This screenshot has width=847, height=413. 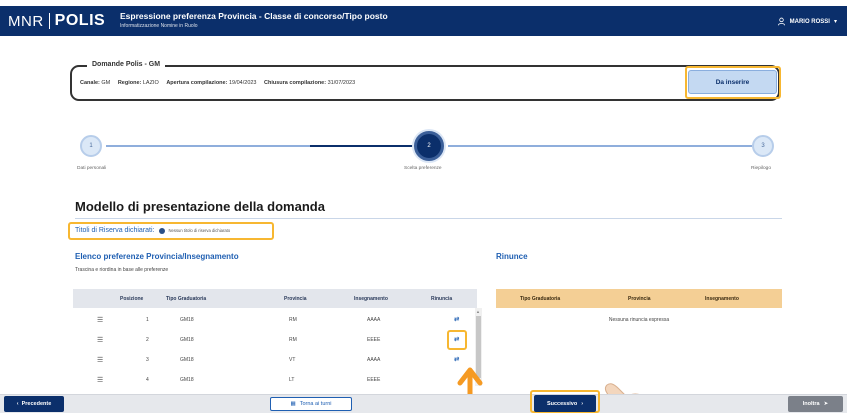 What do you see at coordinates (147, 360) in the screenshot?
I see `row-posizione: 3` at bounding box center [147, 360].